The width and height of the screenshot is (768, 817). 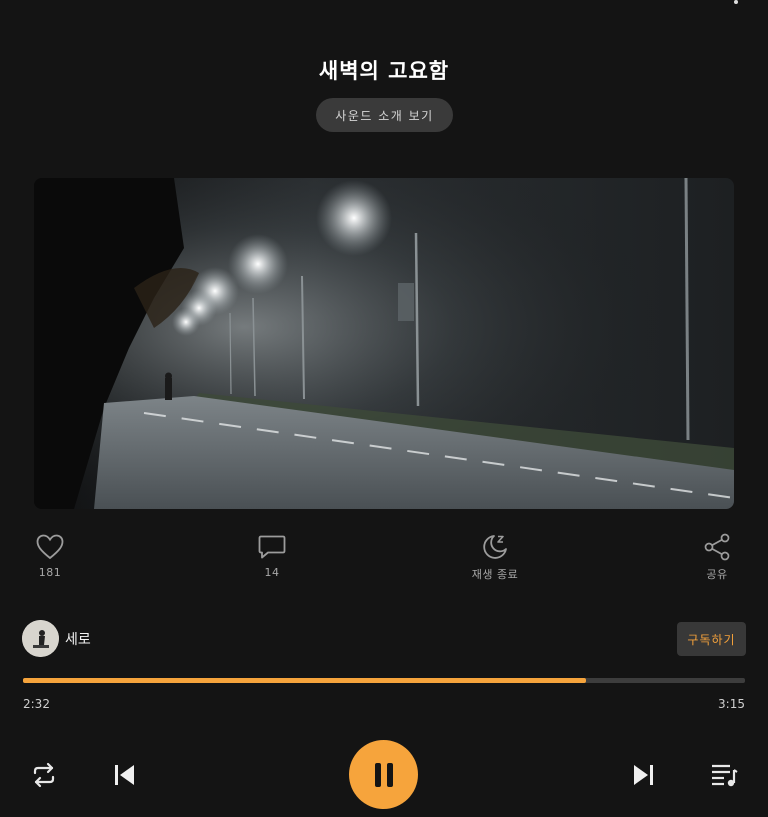 I want to click on heart-icon, so click(x=50, y=547).